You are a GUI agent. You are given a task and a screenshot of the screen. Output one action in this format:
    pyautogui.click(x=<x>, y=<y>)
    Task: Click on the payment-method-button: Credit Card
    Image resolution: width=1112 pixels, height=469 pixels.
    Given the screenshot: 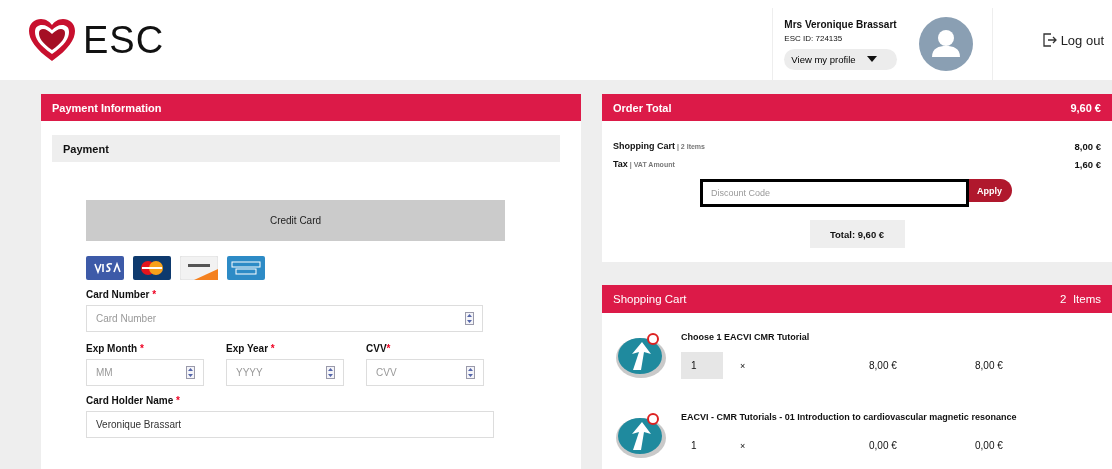 What is the action you would take?
    pyautogui.click(x=295, y=220)
    